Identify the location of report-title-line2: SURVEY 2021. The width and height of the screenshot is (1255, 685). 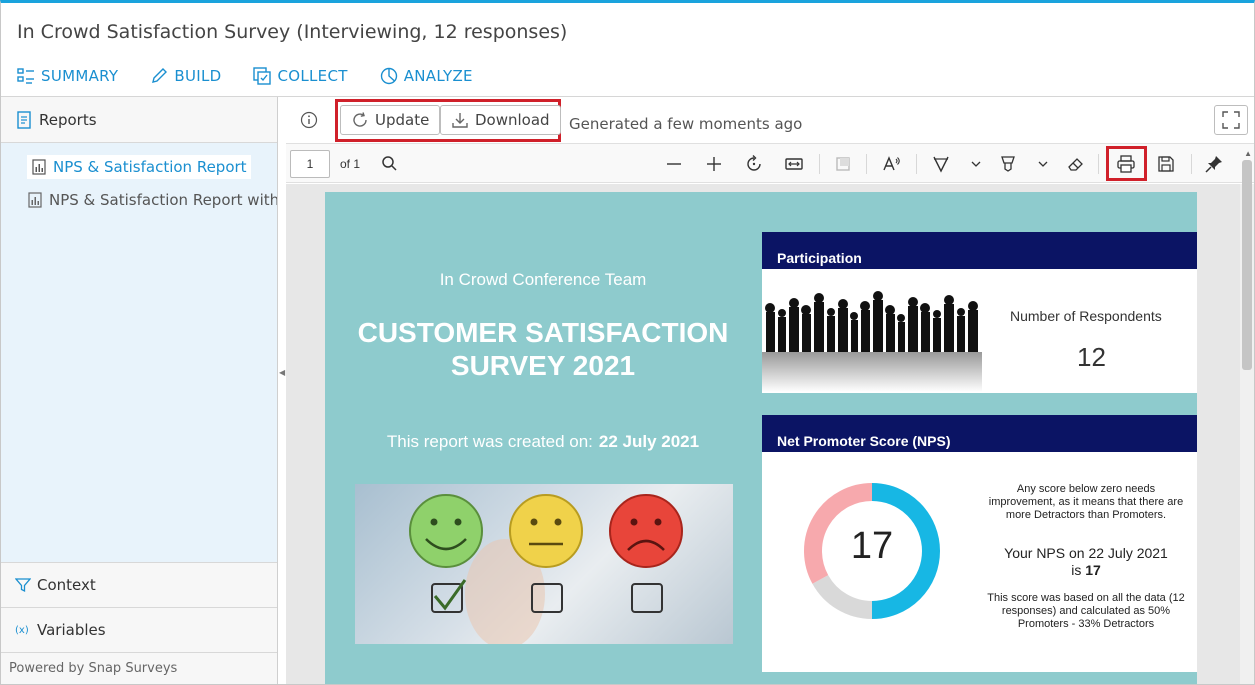
(543, 365).